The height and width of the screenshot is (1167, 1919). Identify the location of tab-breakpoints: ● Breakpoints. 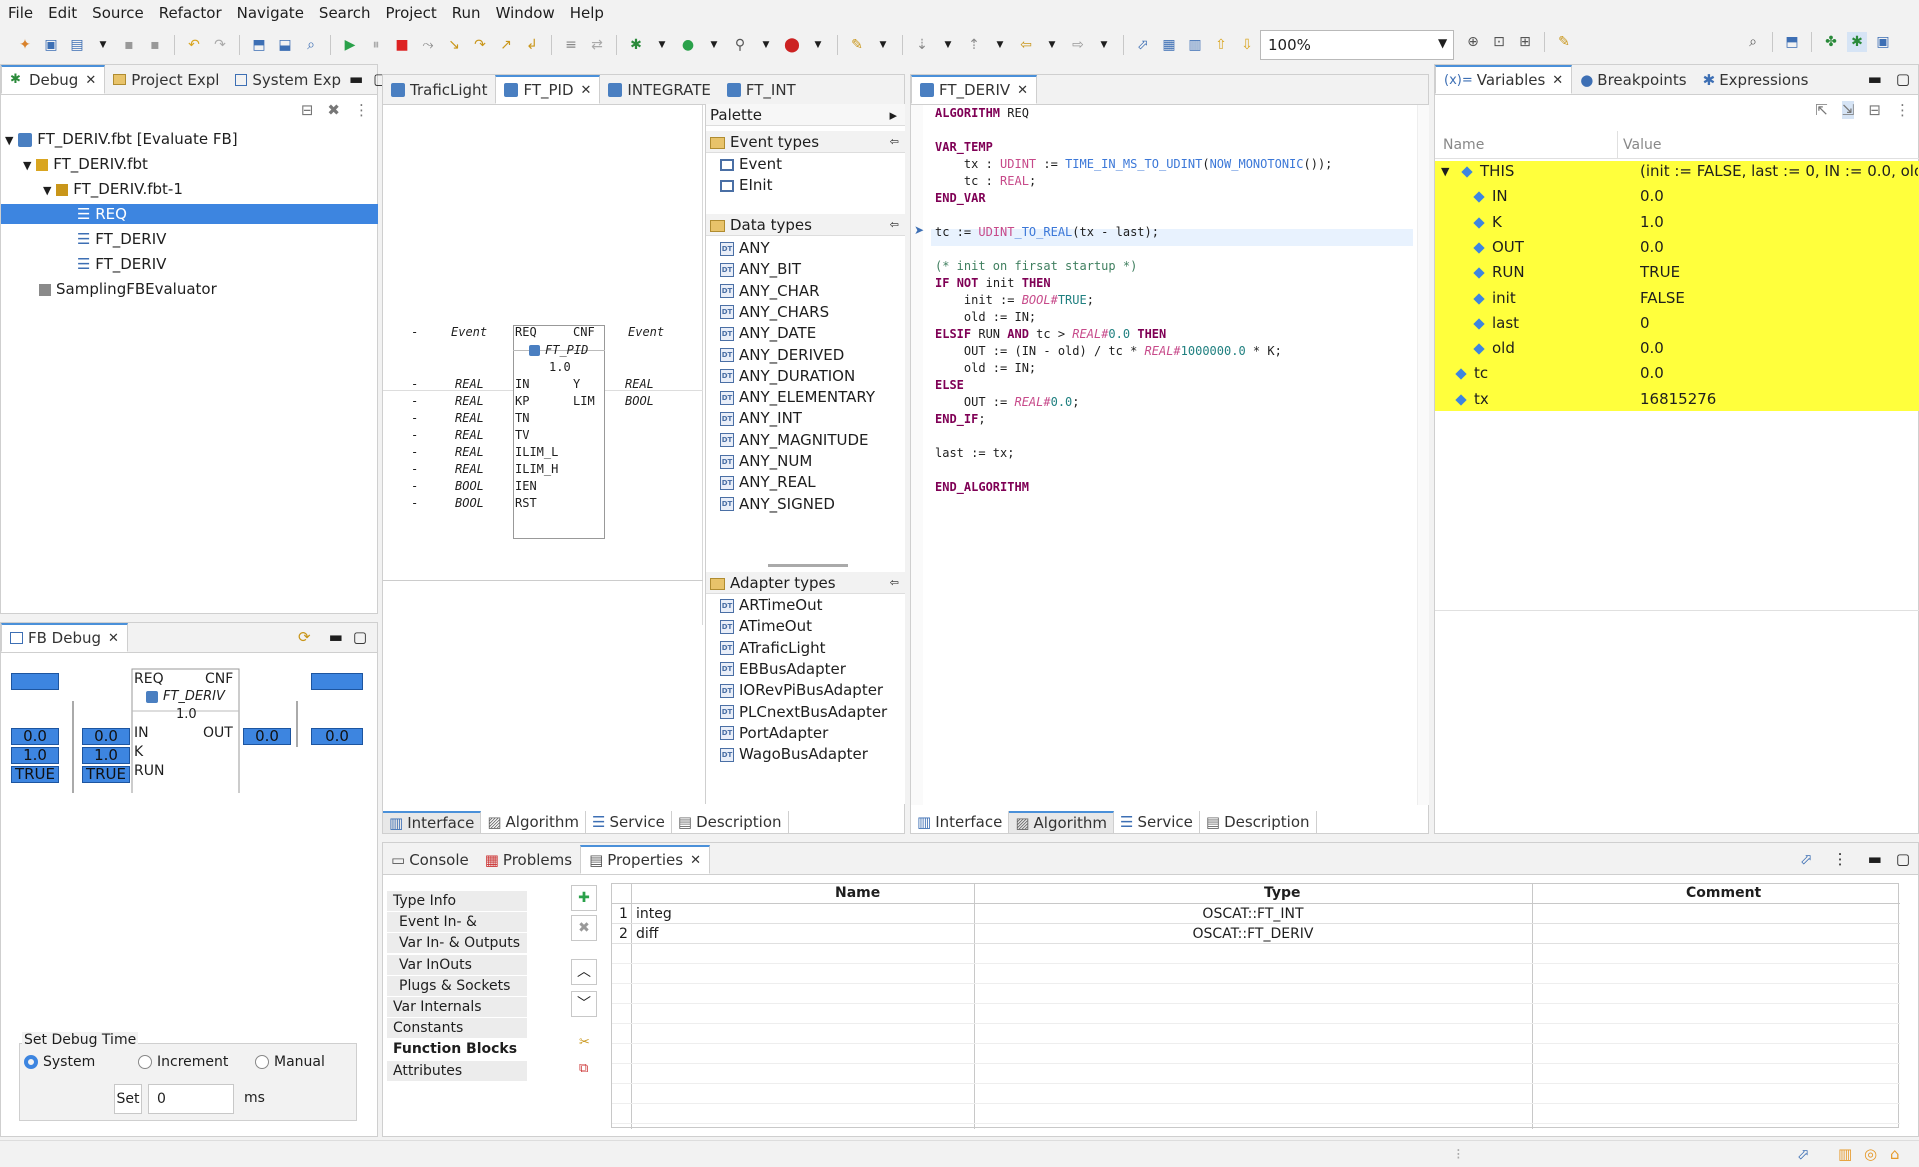
(1633, 79).